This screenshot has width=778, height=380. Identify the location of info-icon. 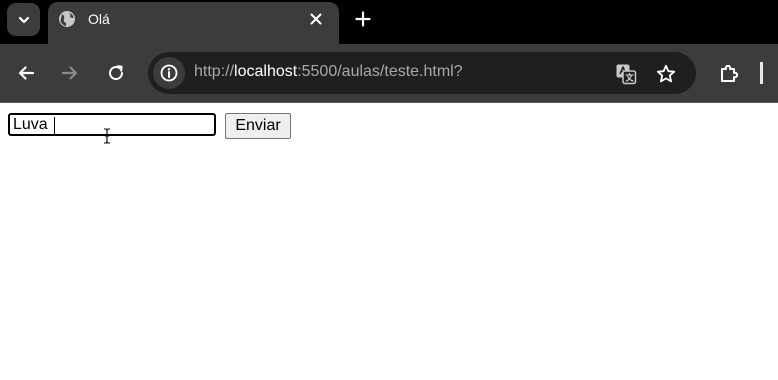
(169, 73).